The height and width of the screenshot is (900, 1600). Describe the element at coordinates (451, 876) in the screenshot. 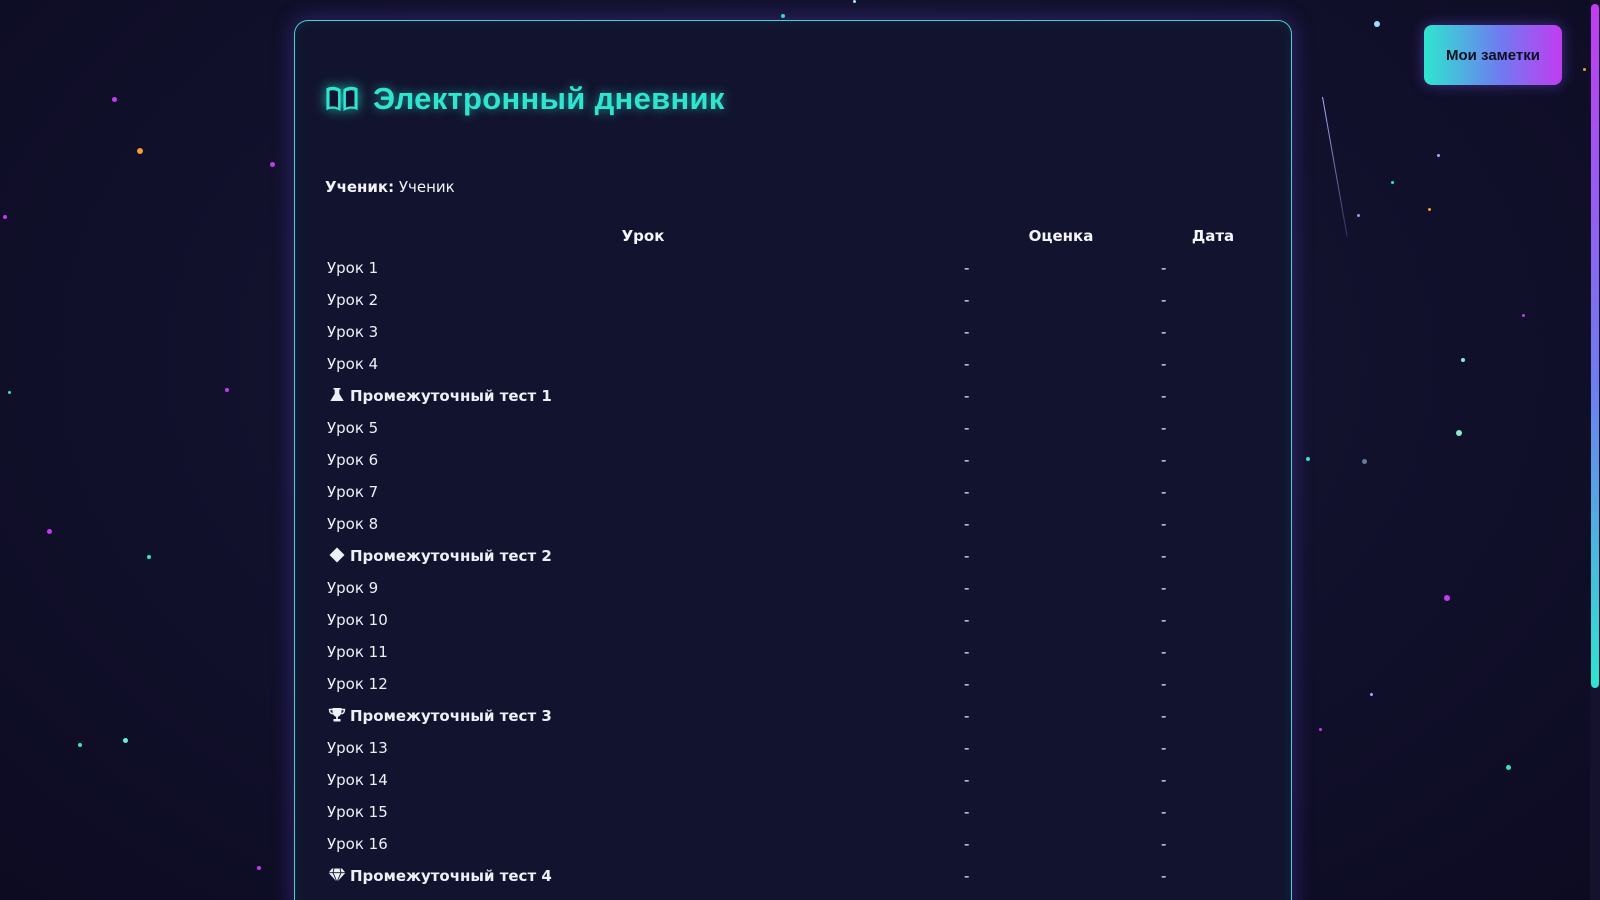

I see `lesson-name: Промежуточный тест 4` at that location.